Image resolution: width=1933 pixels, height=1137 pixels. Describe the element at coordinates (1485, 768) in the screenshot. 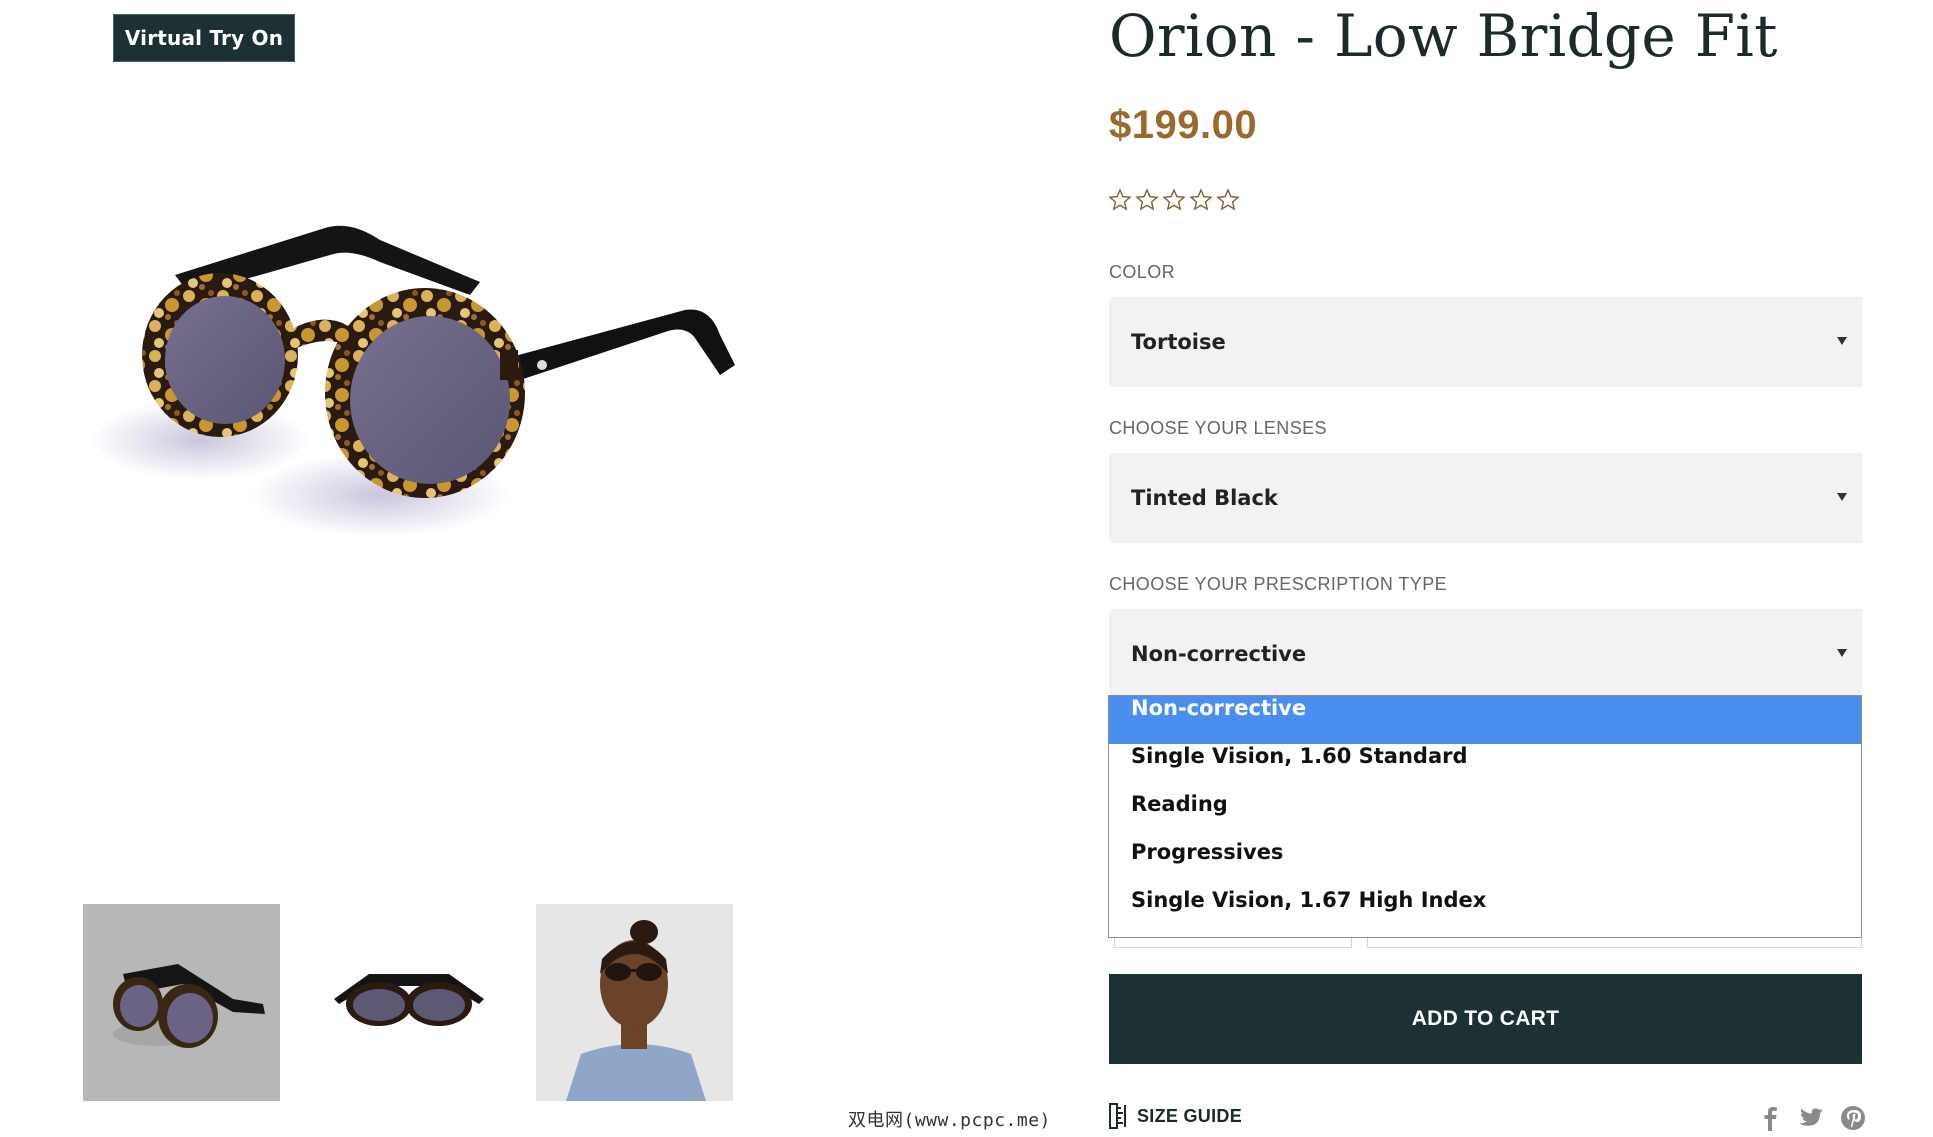

I see `prescription-option: Single Vision, 1.60 Standard` at that location.